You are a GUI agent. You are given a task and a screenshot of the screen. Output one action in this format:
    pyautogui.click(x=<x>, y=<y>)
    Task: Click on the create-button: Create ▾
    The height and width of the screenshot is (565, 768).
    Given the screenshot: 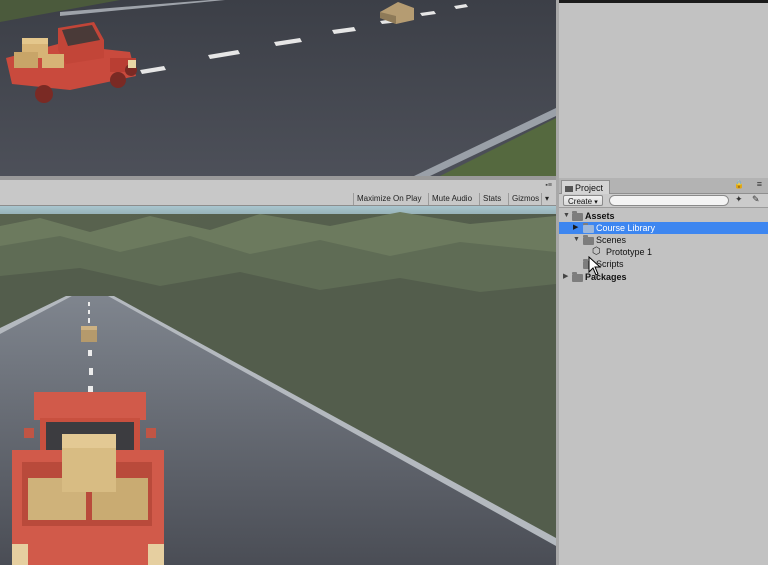 What is the action you would take?
    pyautogui.click(x=583, y=200)
    